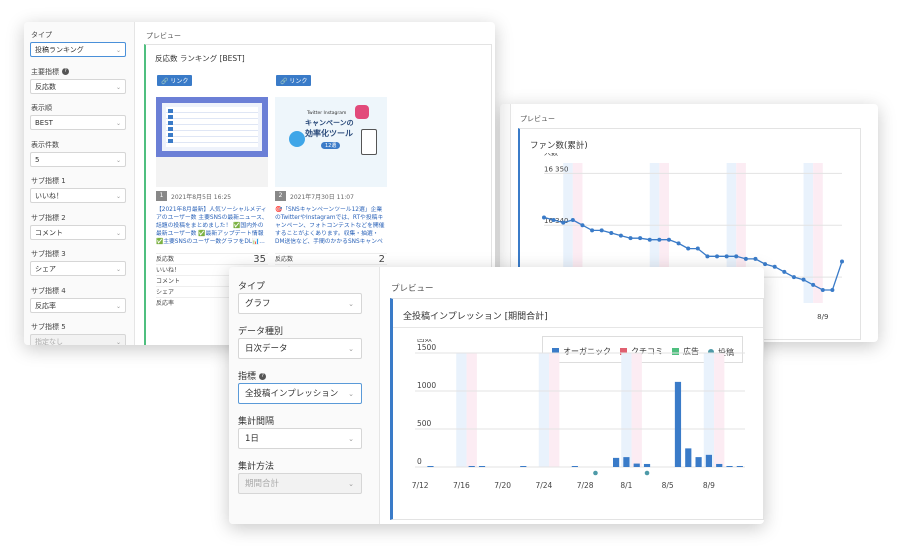 This screenshot has width=899, height=546. Describe the element at coordinates (165, 292) in the screenshot. I see `metric-label: シェア` at that location.